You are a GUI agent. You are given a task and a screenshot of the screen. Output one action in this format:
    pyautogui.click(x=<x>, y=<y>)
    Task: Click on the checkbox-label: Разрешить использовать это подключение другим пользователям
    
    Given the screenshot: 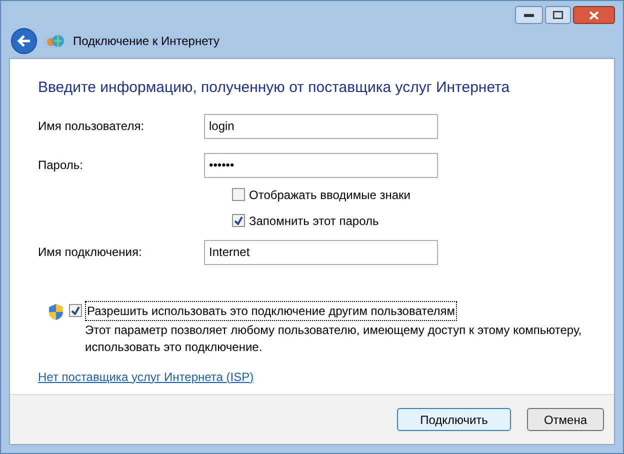 What is the action you would take?
    pyautogui.click(x=271, y=310)
    